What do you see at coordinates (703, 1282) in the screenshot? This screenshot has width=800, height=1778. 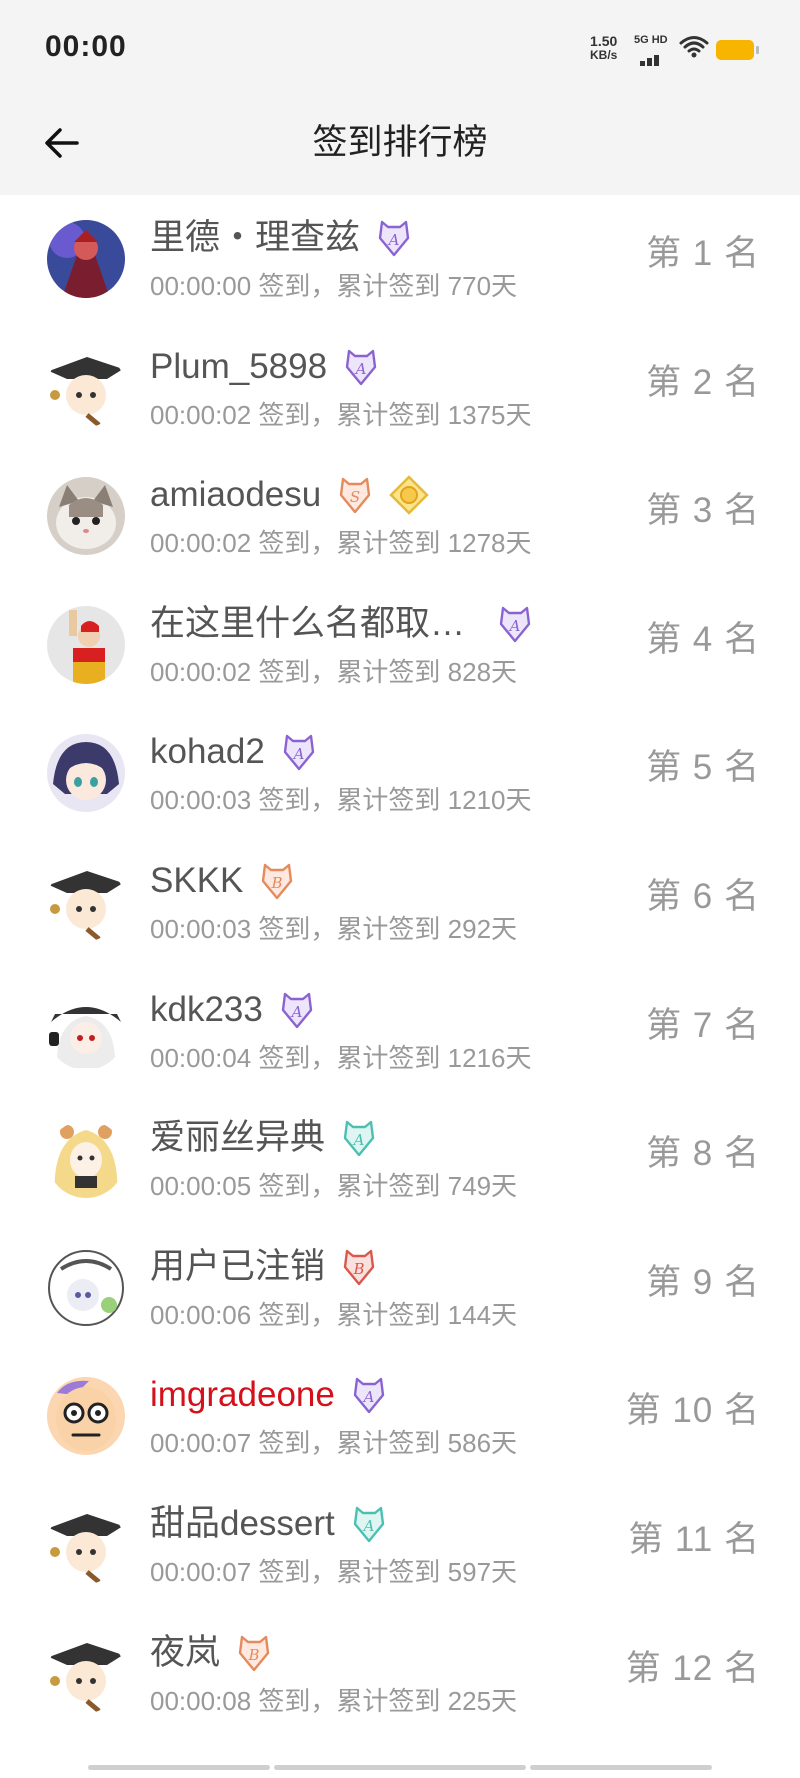 I see `rank-label: 第 9 名` at bounding box center [703, 1282].